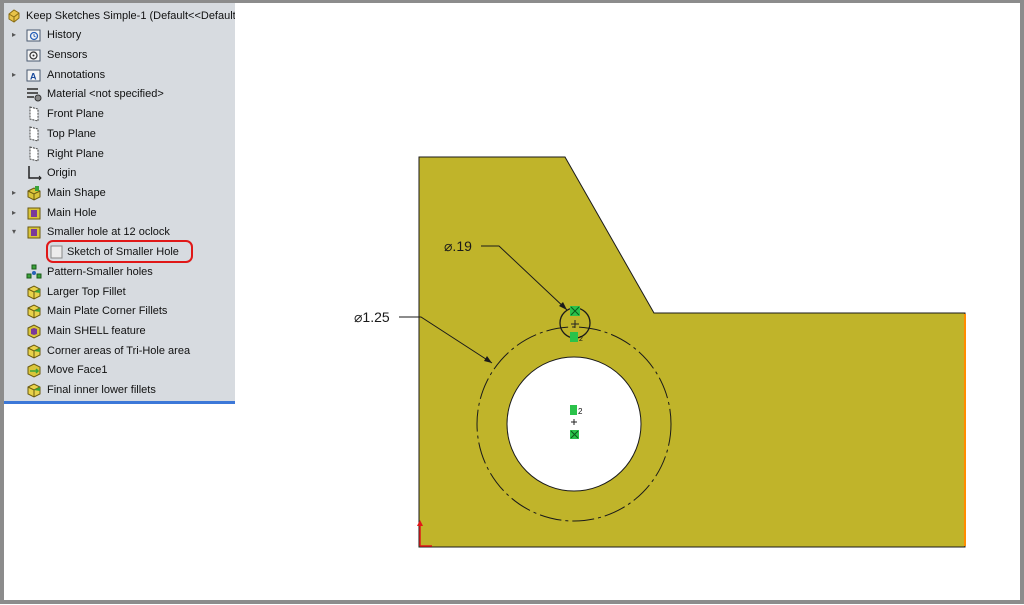 The height and width of the screenshot is (605, 1024). Describe the element at coordinates (34, 331) in the screenshot. I see `shell-icon` at that location.